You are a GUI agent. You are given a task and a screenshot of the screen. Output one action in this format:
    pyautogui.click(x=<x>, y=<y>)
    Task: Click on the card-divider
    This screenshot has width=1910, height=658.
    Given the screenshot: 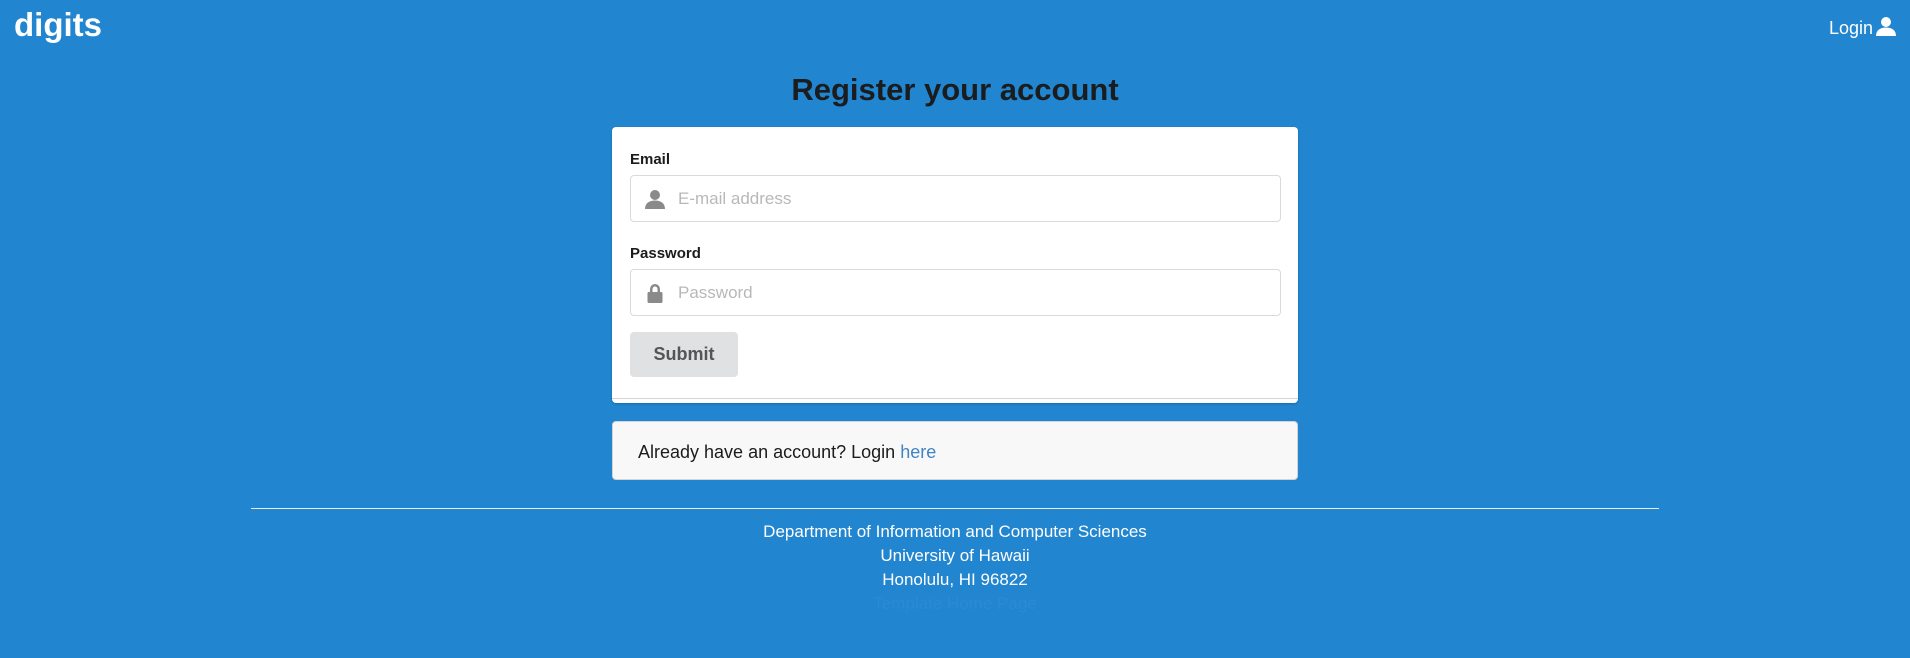 What is the action you would take?
    pyautogui.click(x=955, y=398)
    